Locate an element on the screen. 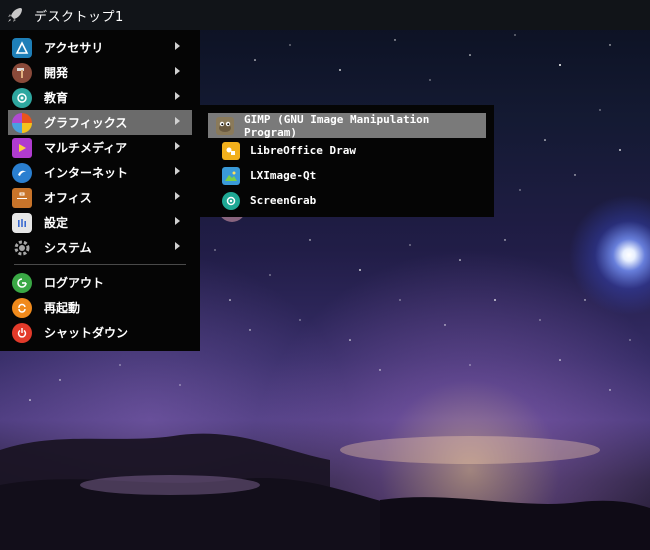 This screenshot has height=550, width=650. briefcase-icon is located at coordinates (22, 197).